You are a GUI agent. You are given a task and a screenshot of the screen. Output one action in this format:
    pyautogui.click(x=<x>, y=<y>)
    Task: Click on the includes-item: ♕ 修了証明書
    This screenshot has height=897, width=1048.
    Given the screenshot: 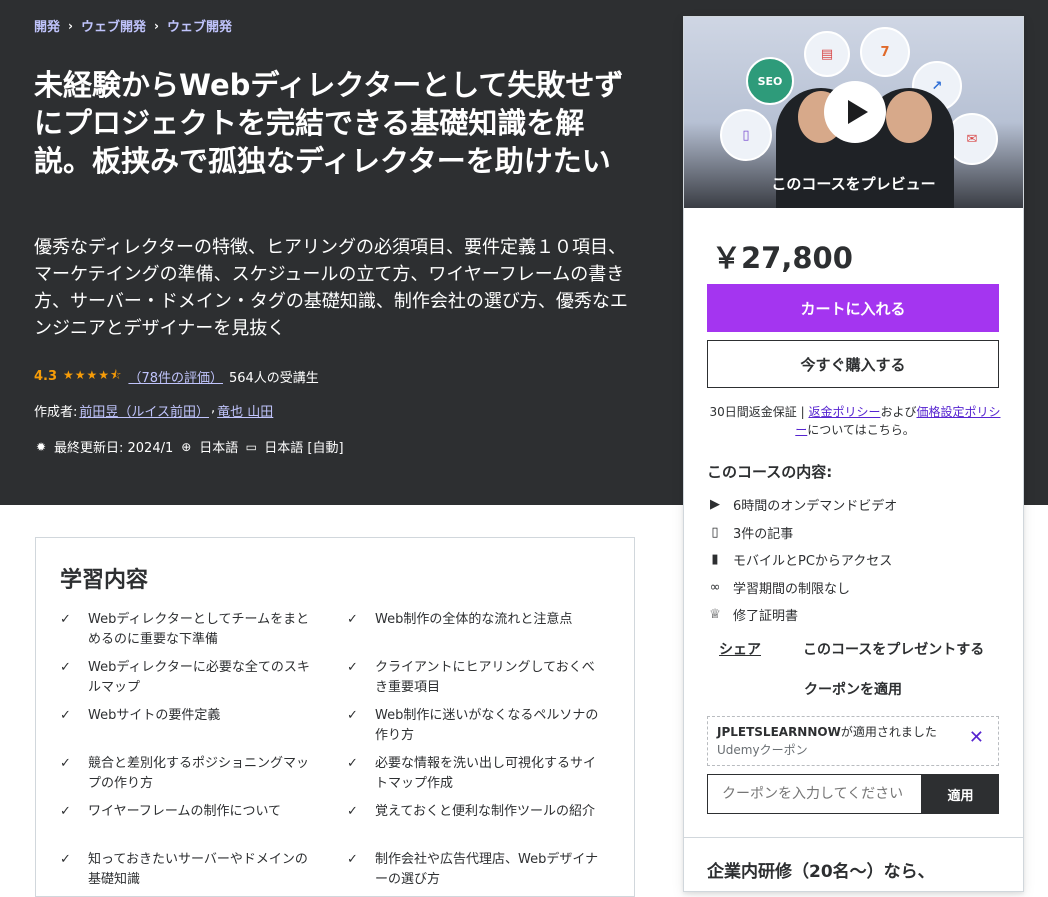 What is the action you would take?
    pyautogui.click(x=802, y=615)
    